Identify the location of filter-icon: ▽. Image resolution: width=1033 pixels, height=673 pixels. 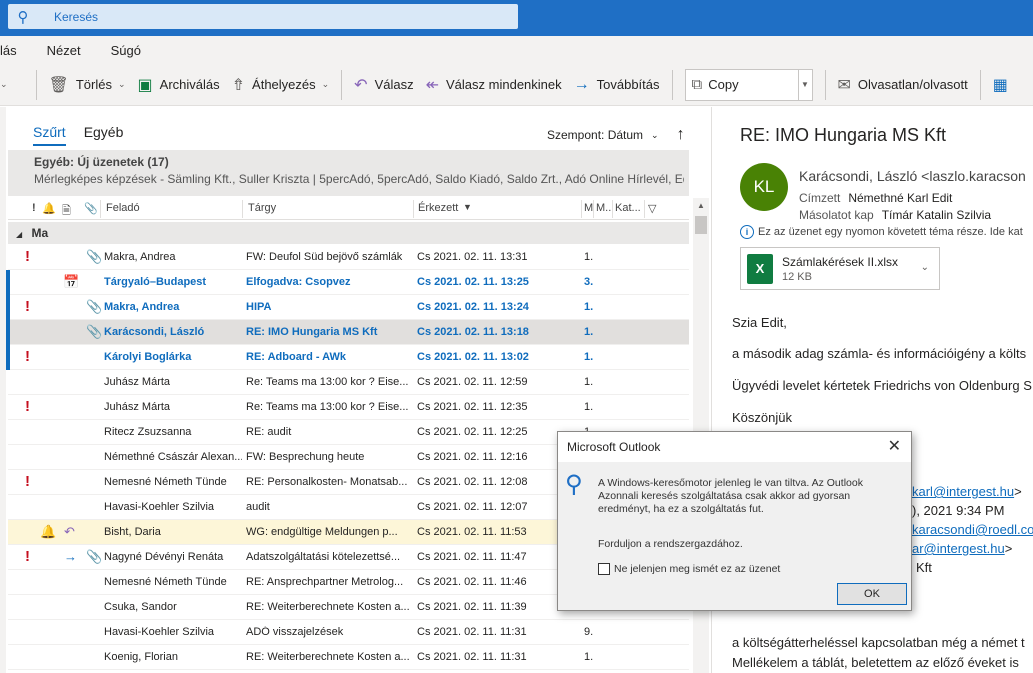
(652, 208).